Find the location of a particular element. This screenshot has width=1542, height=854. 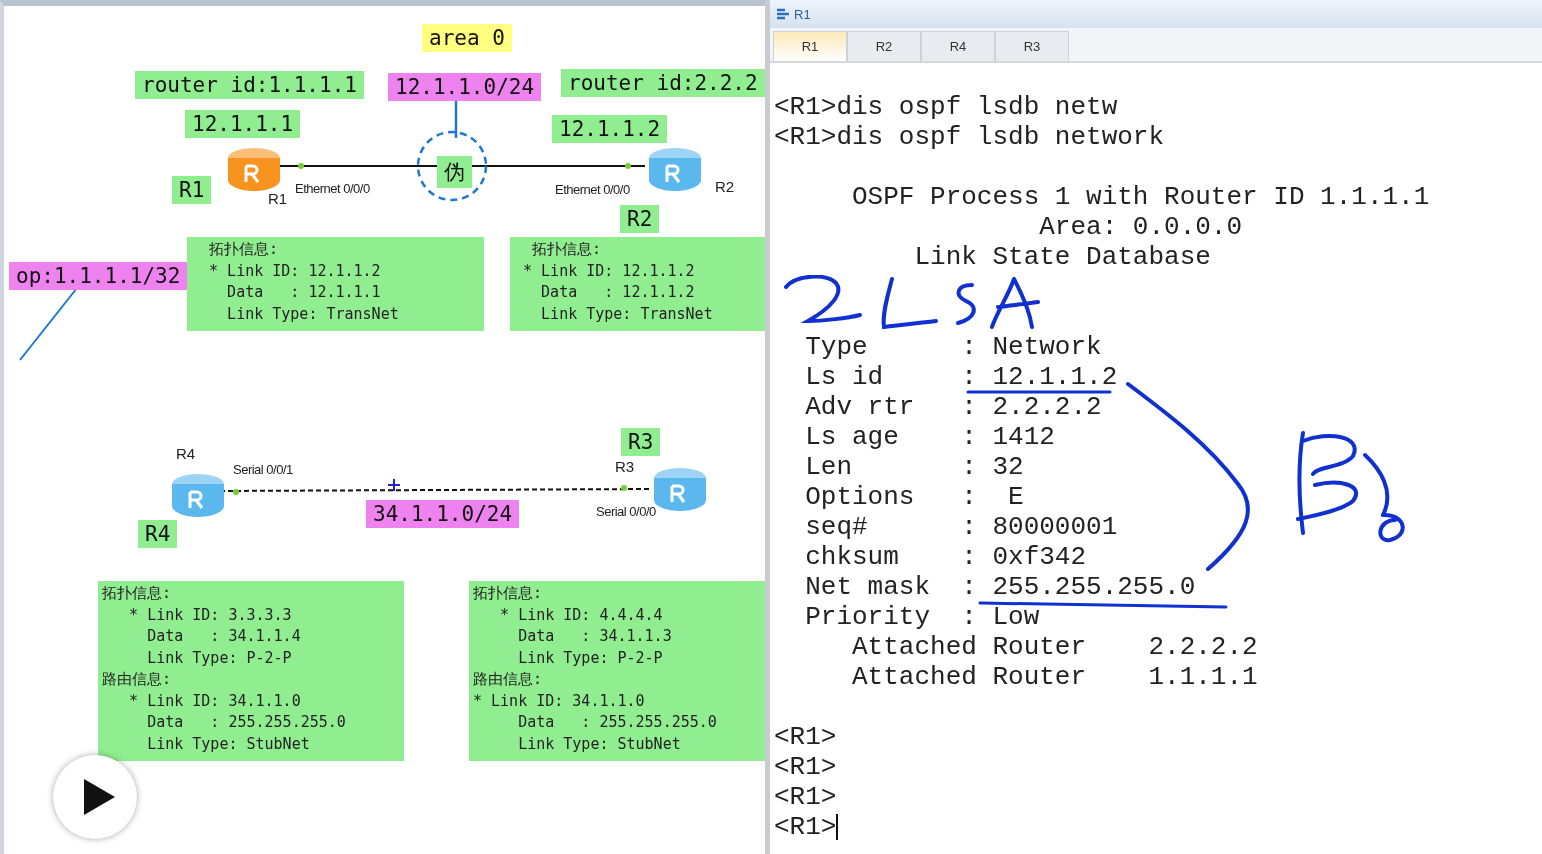

play-button is located at coordinates (95, 797).